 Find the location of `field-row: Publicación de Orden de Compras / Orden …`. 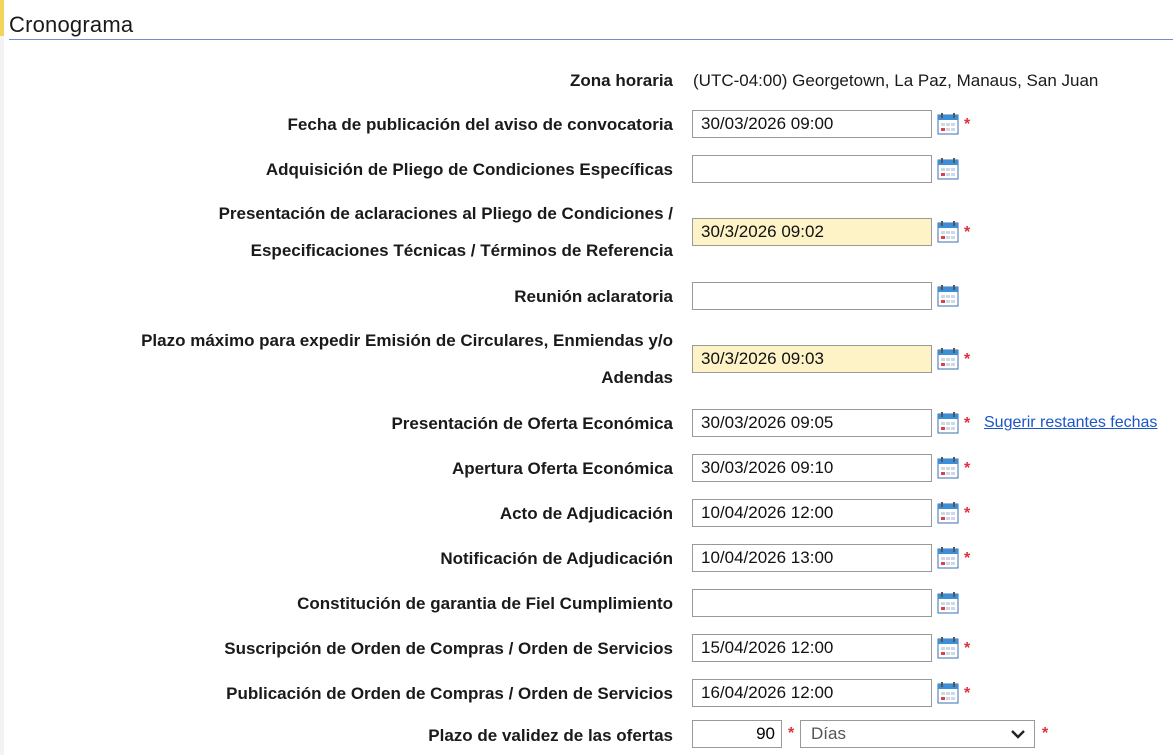

field-row: Publicación de Orden de Compras / Orden … is located at coordinates (586, 693).